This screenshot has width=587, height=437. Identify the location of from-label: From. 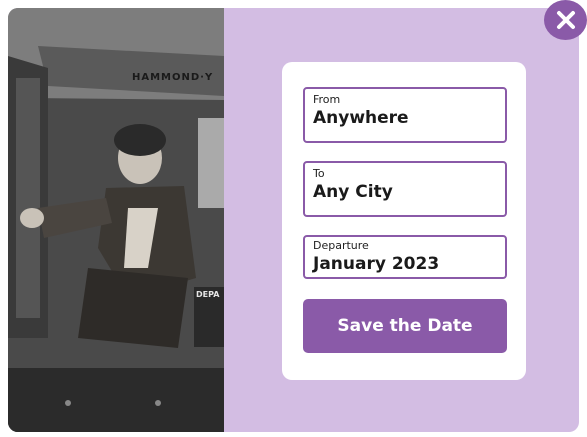
(327, 99).